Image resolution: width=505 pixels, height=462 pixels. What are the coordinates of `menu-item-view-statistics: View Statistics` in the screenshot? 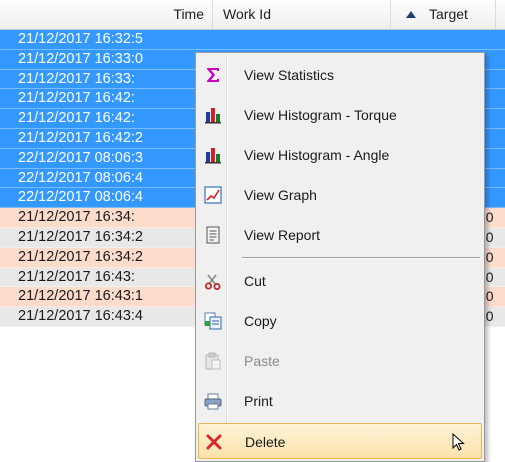 It's located at (340, 75).